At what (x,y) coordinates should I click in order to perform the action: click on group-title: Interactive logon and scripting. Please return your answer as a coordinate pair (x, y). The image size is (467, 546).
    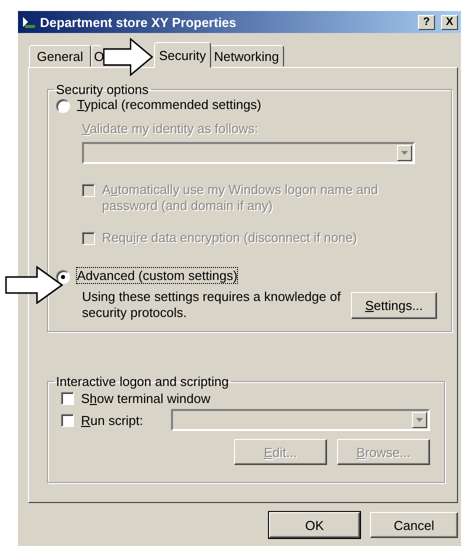
    Looking at the image, I should click on (142, 381).